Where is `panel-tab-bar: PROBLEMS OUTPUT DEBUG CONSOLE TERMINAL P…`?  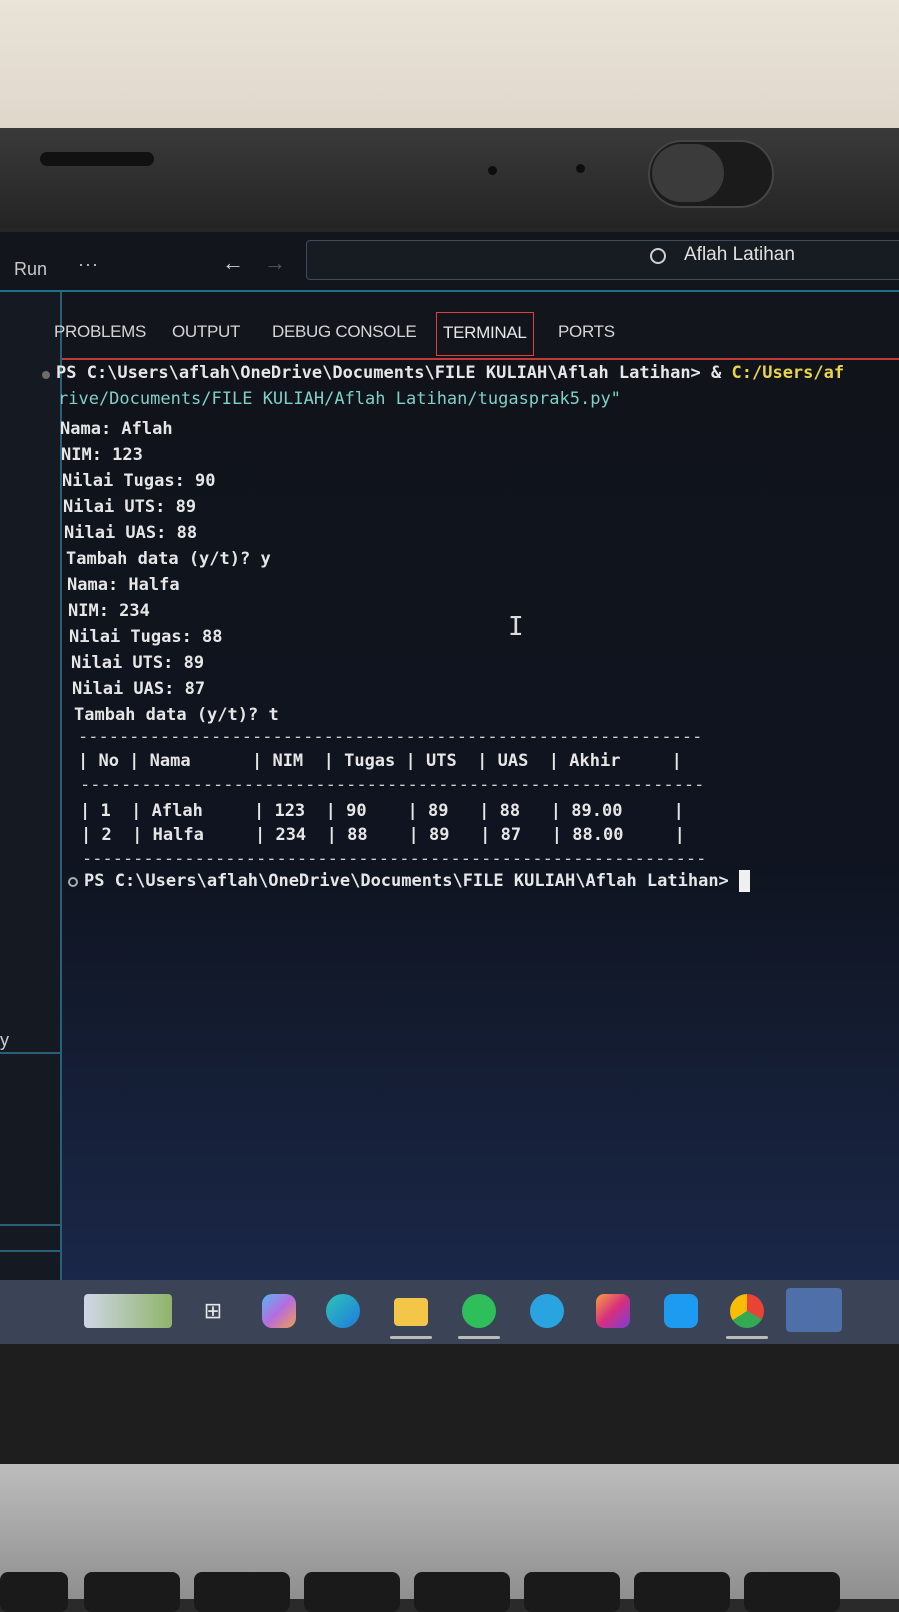 panel-tab-bar: PROBLEMS OUTPUT DEBUG CONSOLE TERMINAL P… is located at coordinates (476, 325).